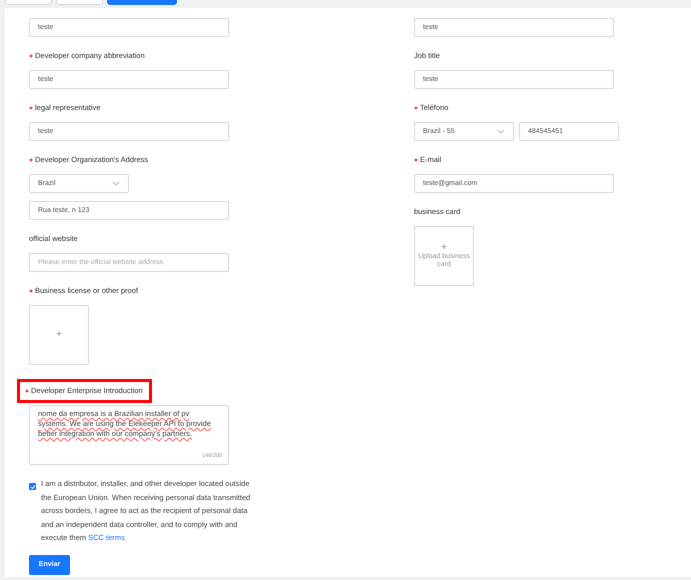 This screenshot has height=580, width=691. I want to click on upload-button: +, so click(59, 335).